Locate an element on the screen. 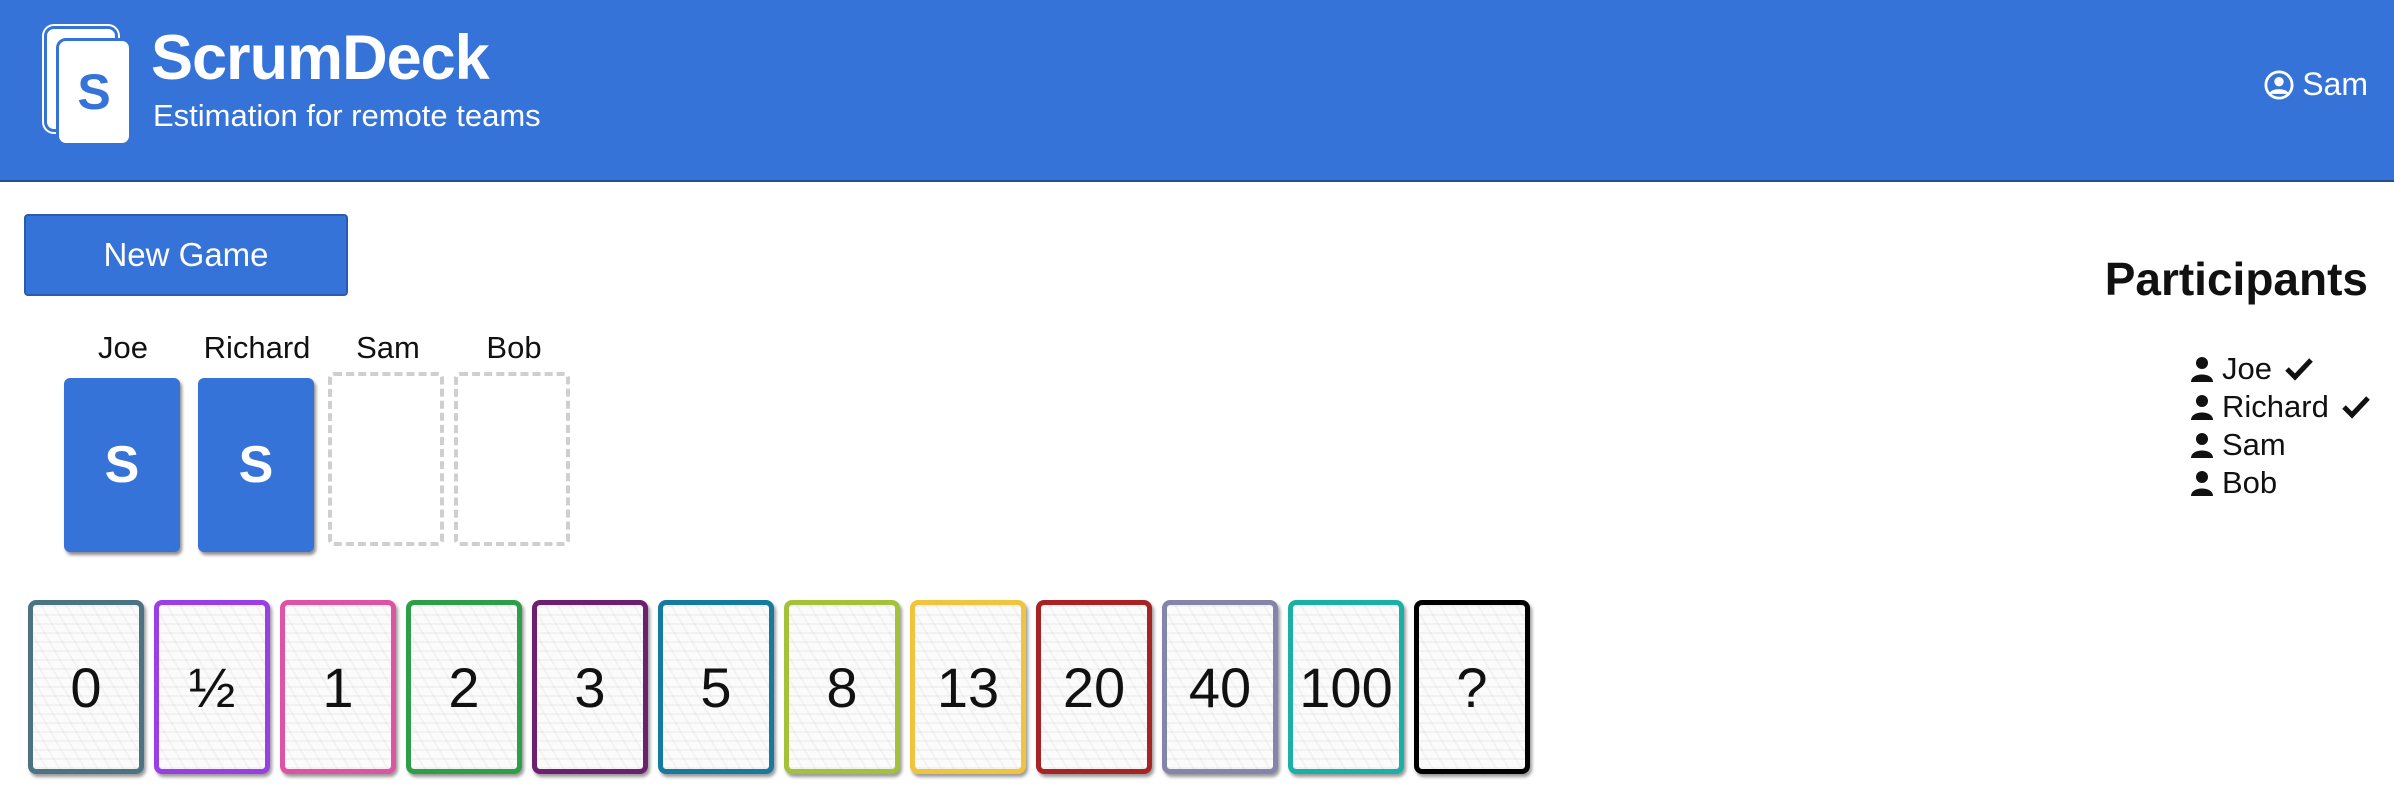  participant-item: Sam is located at coordinates (2280, 445).